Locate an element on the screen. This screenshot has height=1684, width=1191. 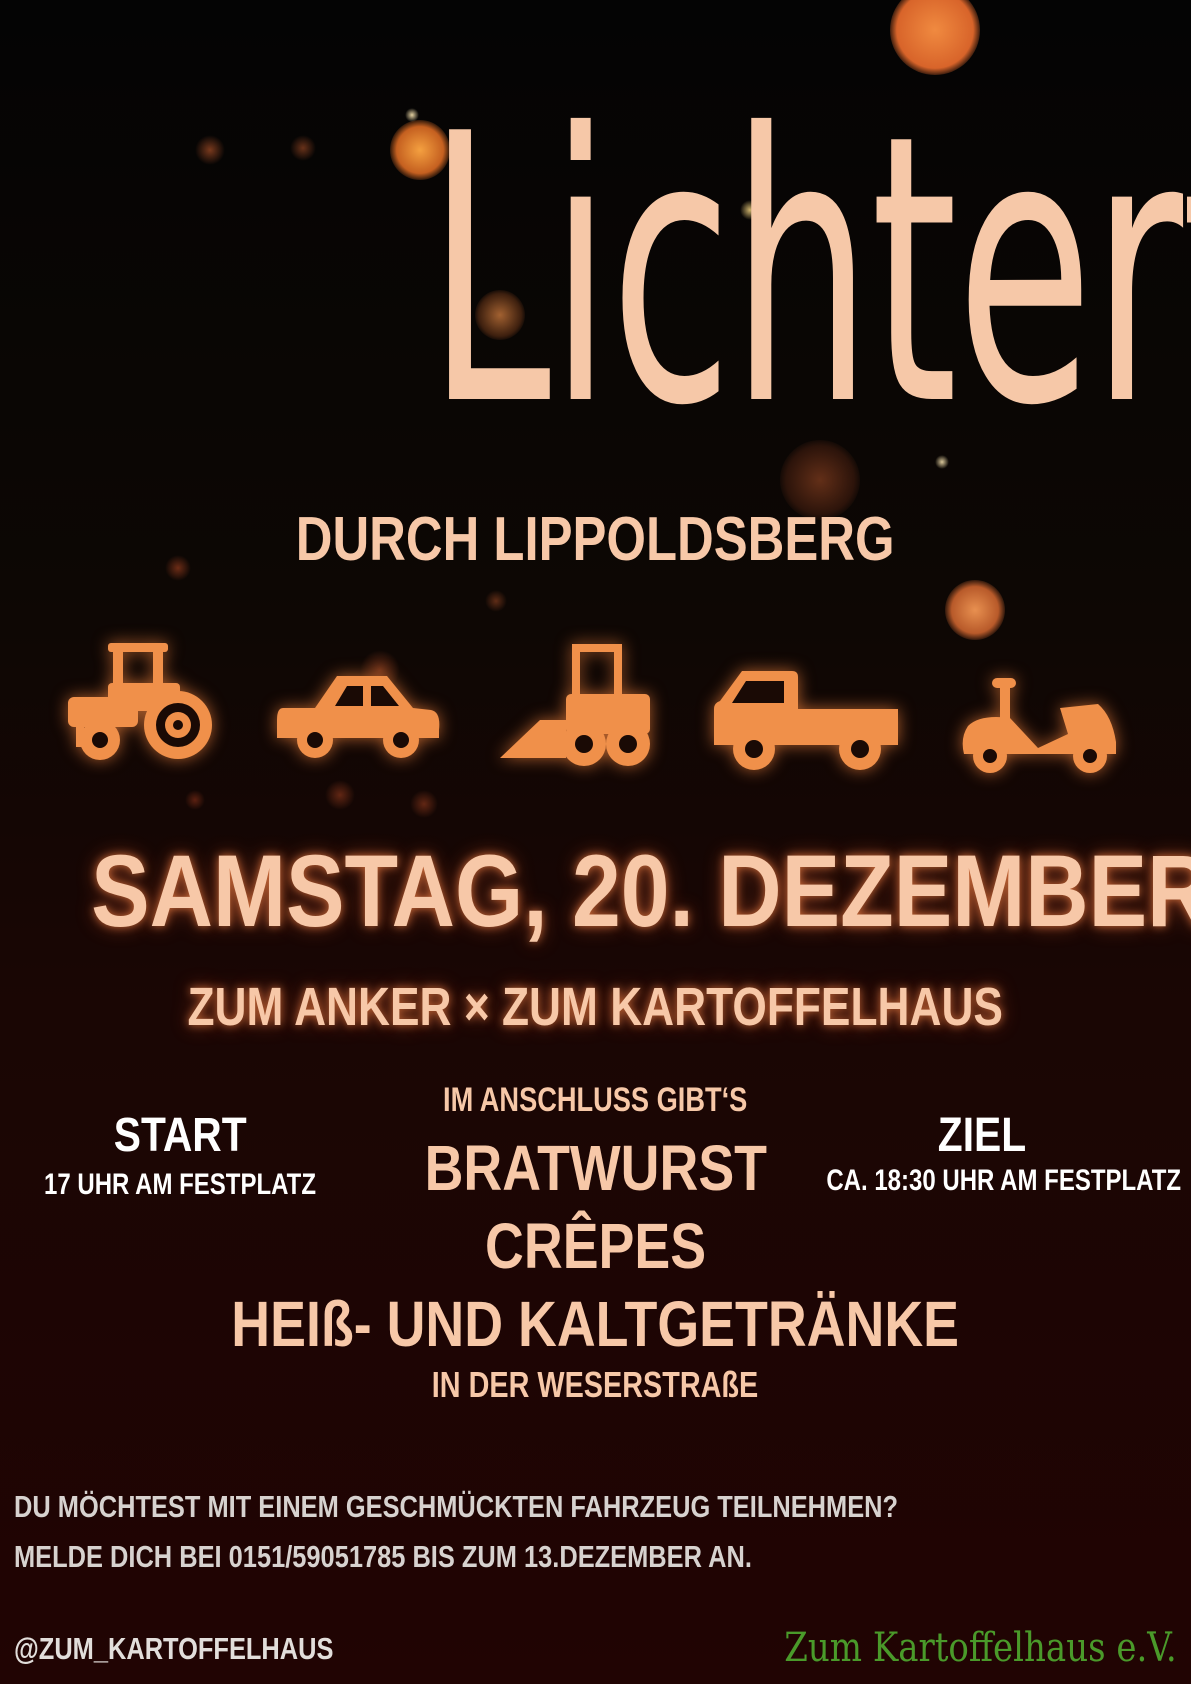
food-item-wrap: HEIß- UND KALTGETRÄNKE is located at coordinates (595, 1324).